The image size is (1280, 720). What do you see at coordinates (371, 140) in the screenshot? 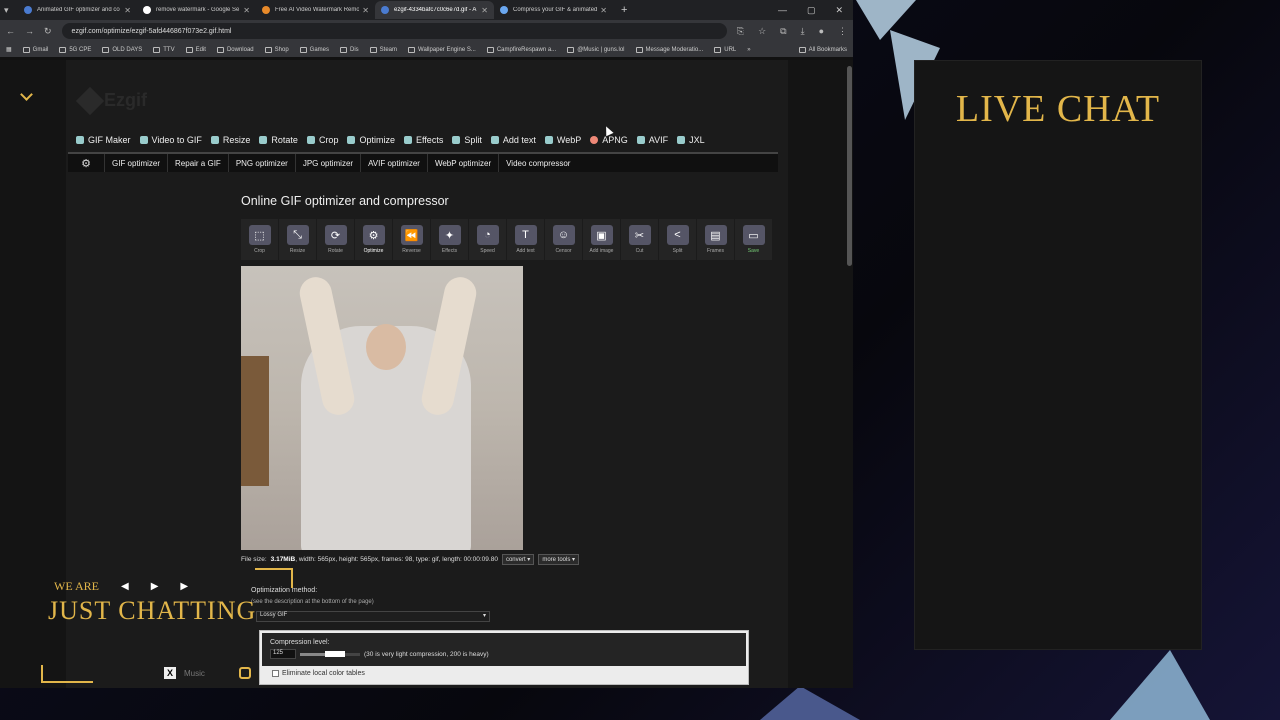
I see `nav-item: Optimize` at bounding box center [371, 140].